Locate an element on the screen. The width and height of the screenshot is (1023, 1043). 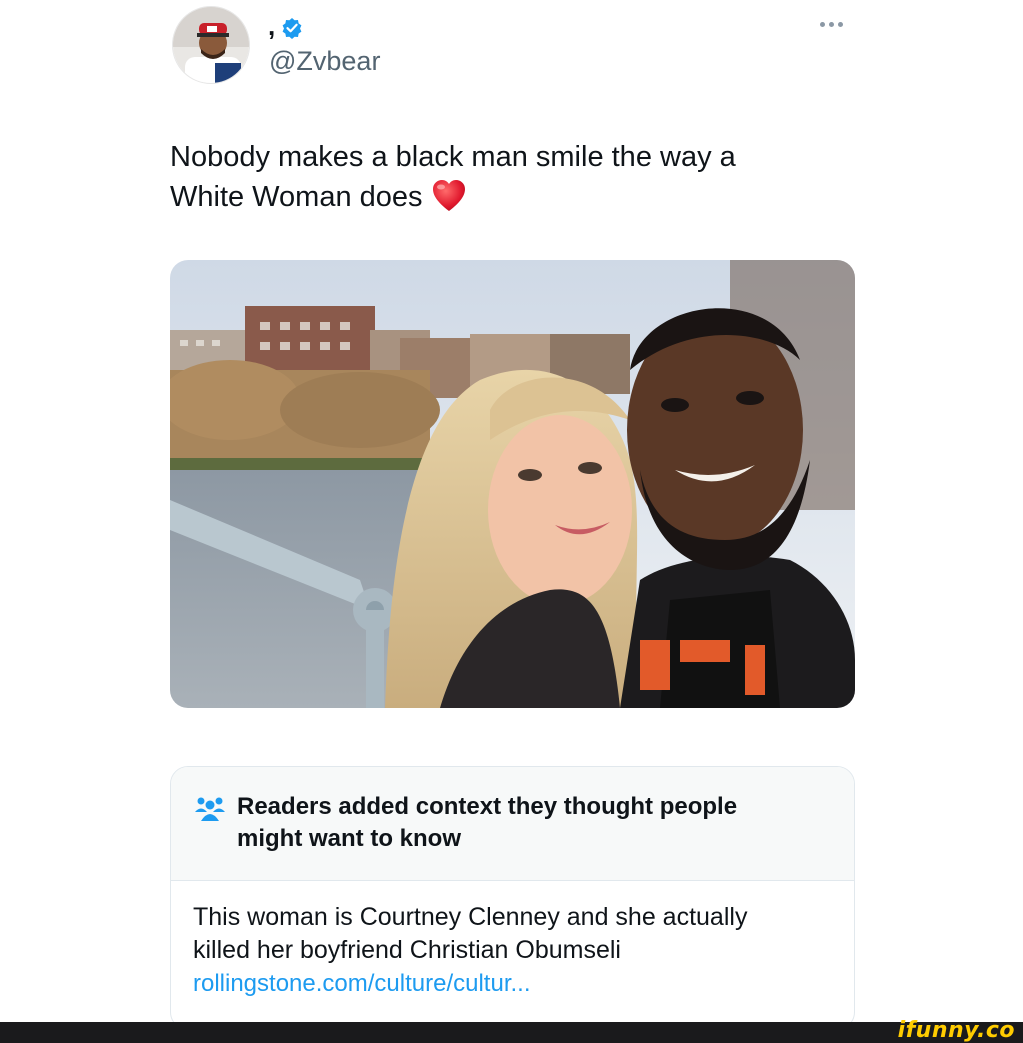
community-note-body-line-2: killed her boyfriend Christian Obumseli is located at coordinates (407, 950).